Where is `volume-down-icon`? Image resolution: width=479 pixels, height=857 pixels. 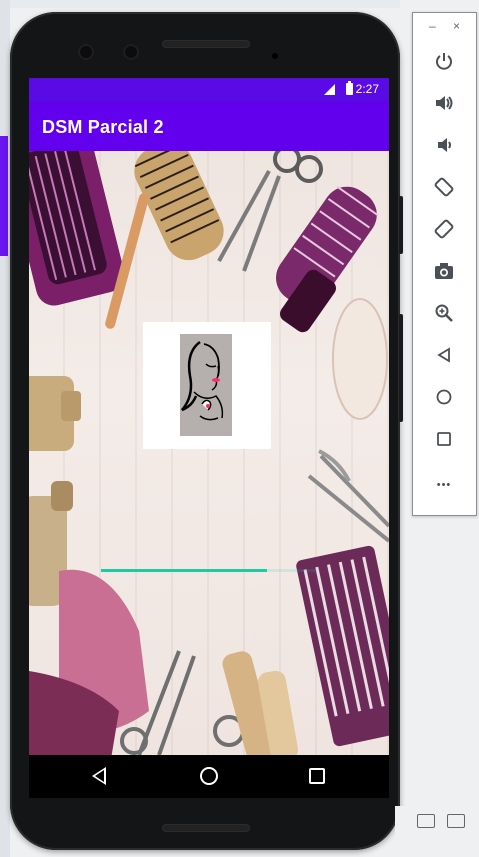
volume-down-icon is located at coordinates (444, 145).